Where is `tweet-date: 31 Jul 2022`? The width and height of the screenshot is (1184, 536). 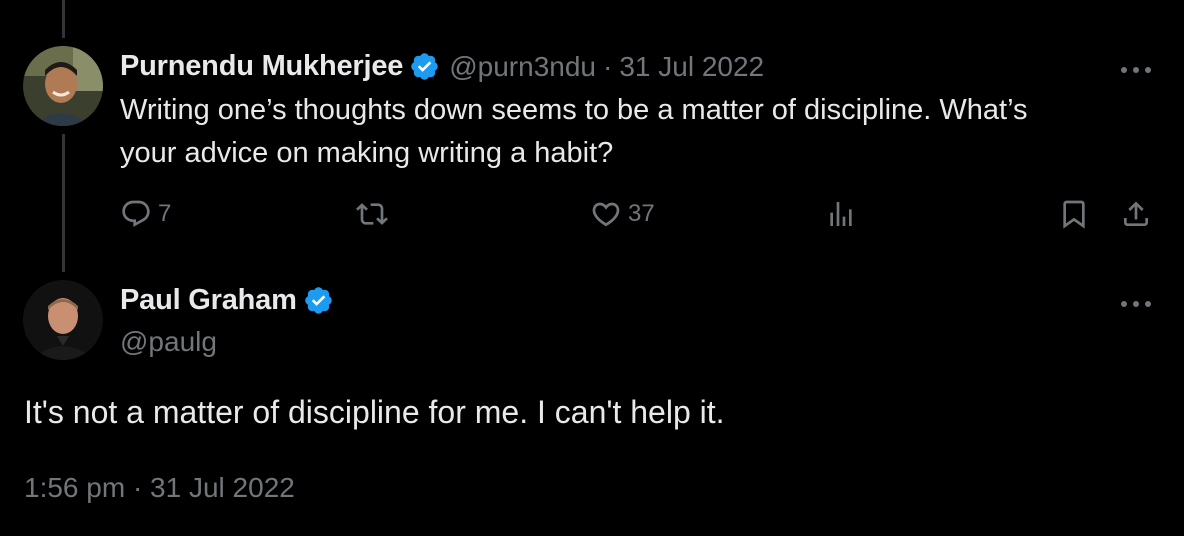
tweet-date: 31 Jul 2022 is located at coordinates (691, 67).